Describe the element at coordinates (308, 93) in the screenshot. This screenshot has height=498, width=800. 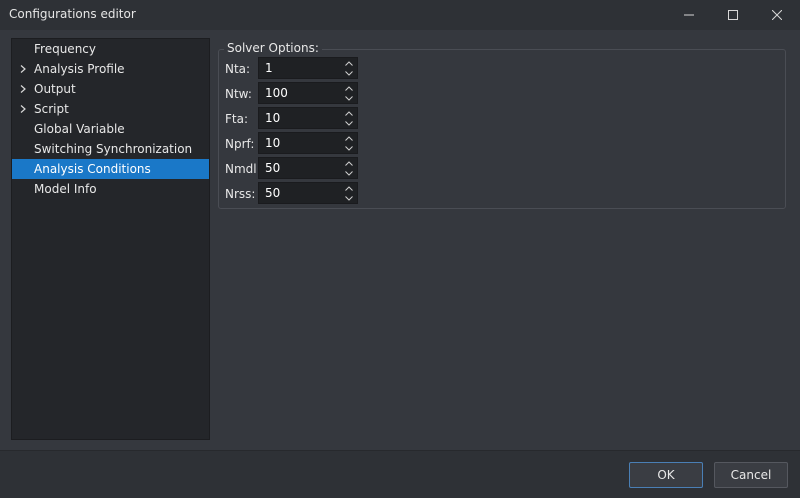
I see `ntw-spinbox: 100` at that location.